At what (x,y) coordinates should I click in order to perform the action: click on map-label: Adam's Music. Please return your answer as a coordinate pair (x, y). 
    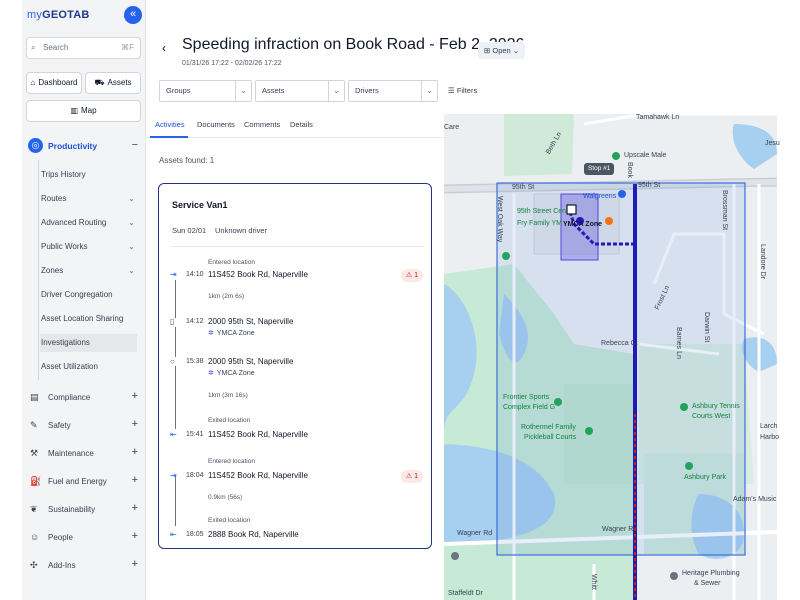
    Looking at the image, I should click on (755, 499).